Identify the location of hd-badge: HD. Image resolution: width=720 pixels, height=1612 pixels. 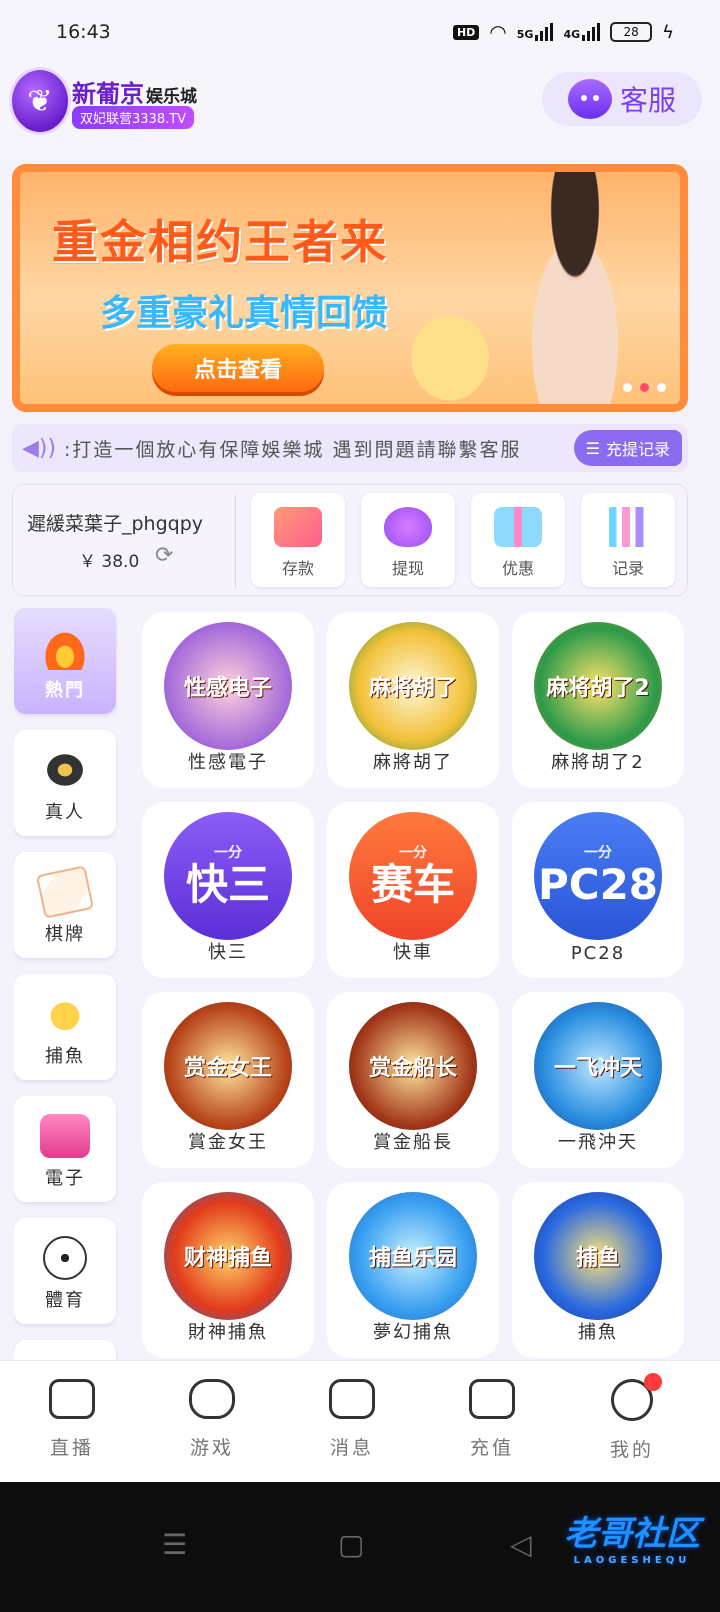
(466, 32).